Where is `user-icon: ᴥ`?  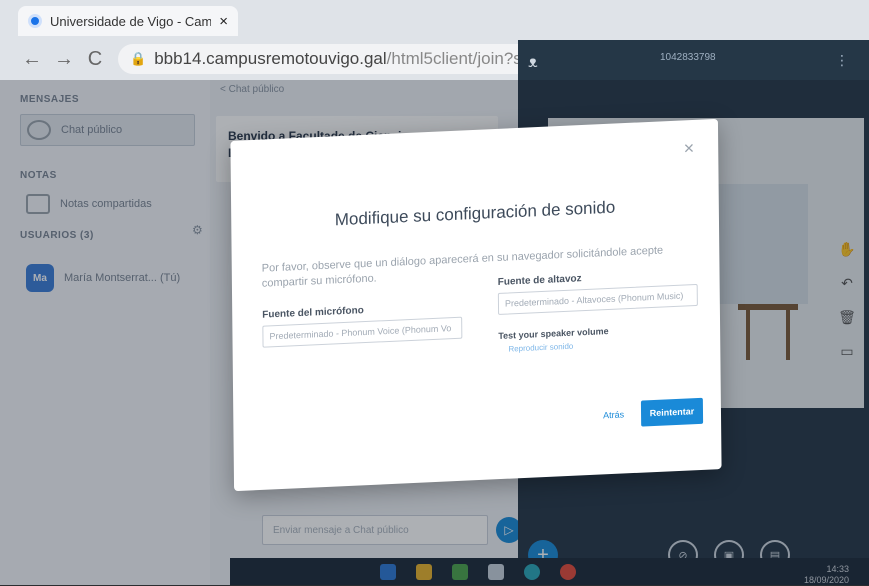 user-icon: ᴥ is located at coordinates (533, 63).